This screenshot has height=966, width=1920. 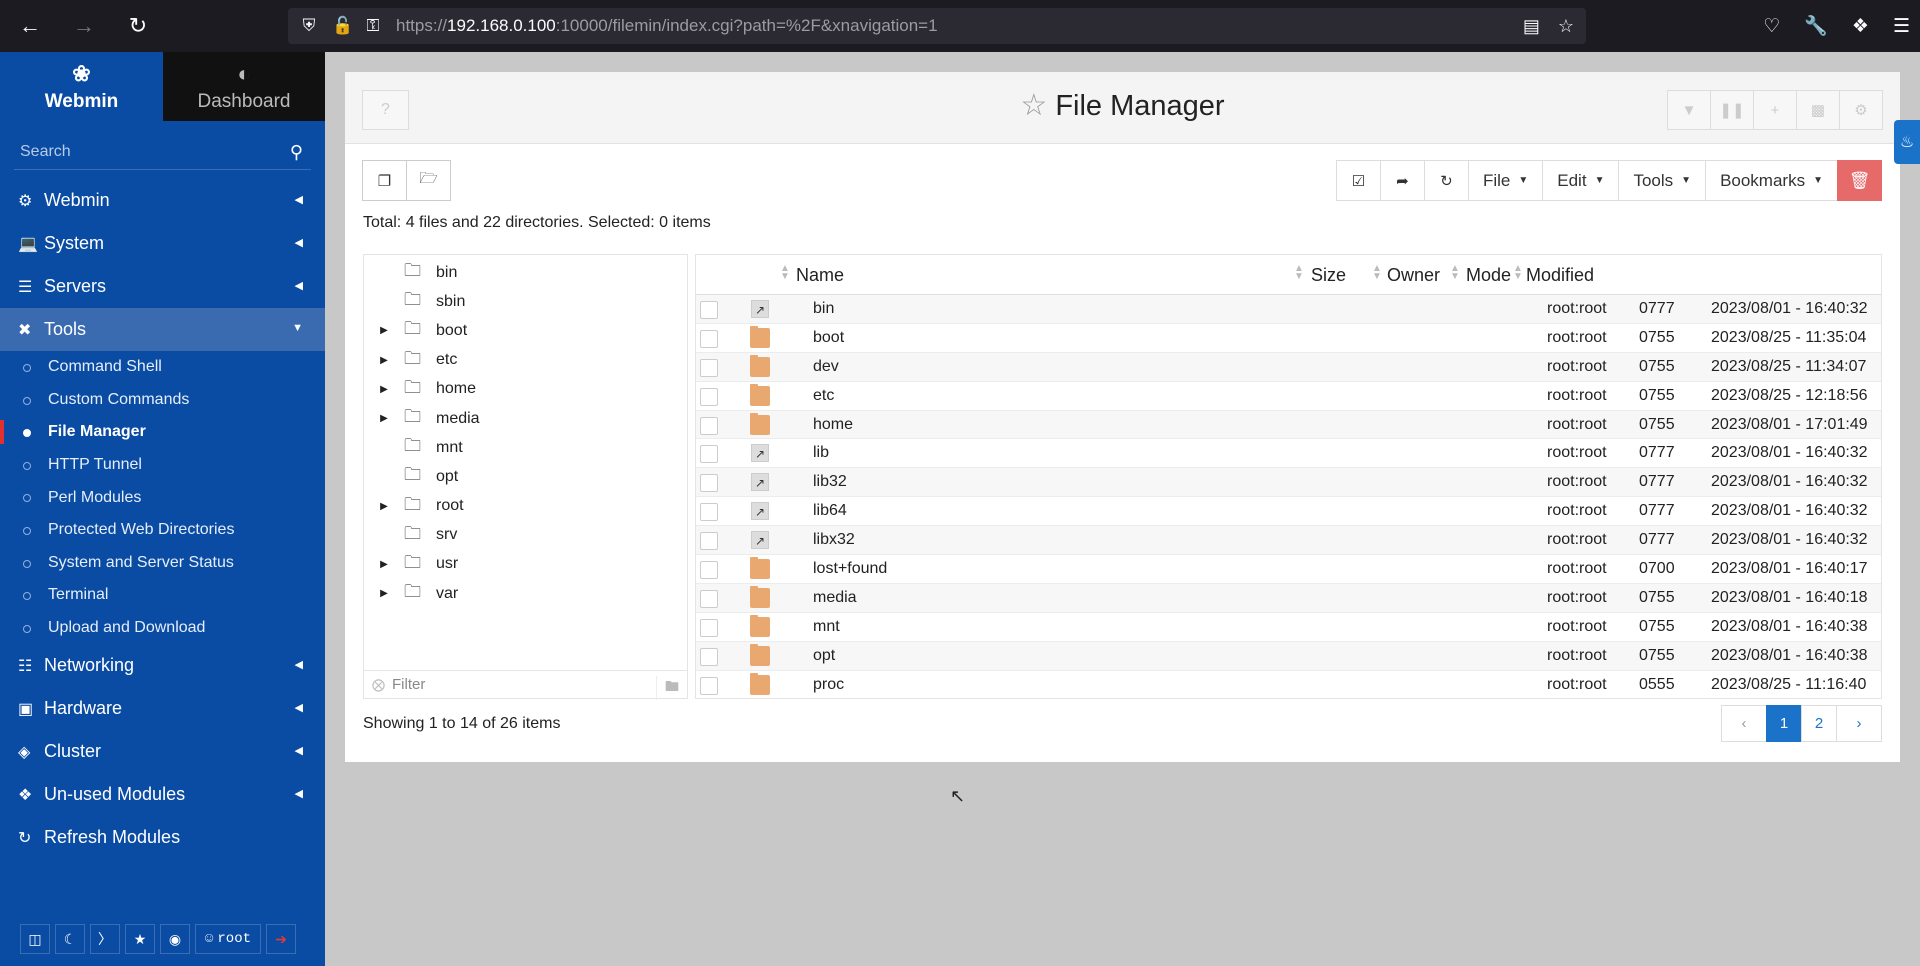 I want to click on tools-menu-button: Tools ▼, so click(x=1662, y=180).